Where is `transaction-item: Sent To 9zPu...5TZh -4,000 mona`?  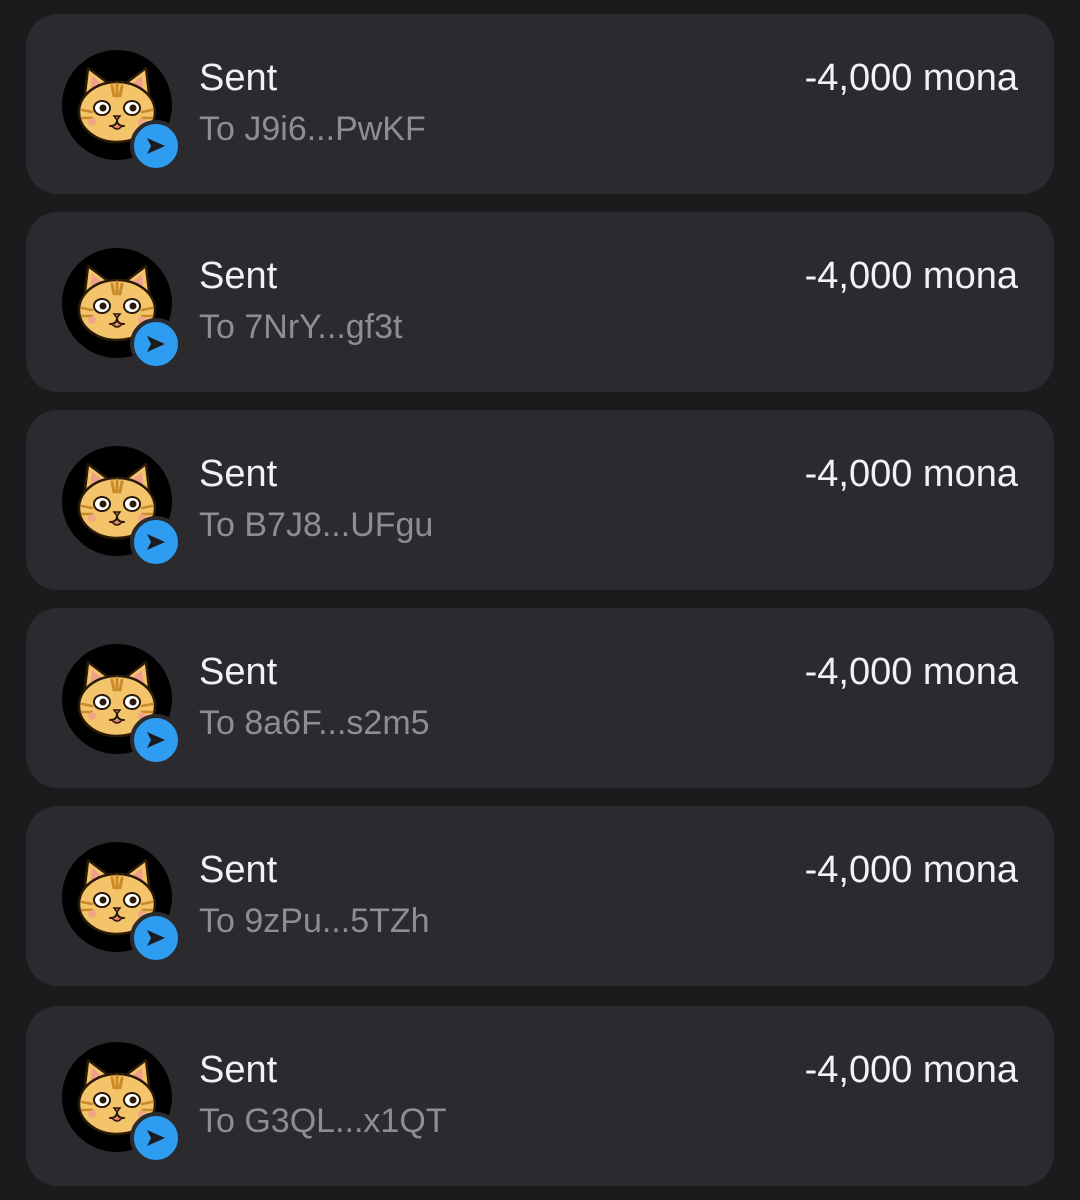
transaction-item: Sent To 9zPu...5TZh -4,000 mona is located at coordinates (540, 896).